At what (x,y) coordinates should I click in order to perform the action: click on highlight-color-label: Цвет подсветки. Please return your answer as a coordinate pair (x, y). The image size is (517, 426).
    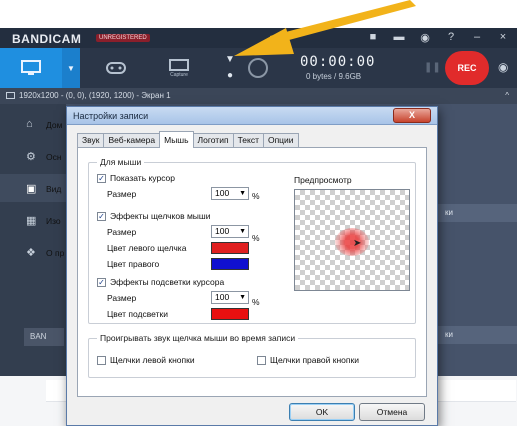
    Looking at the image, I should click on (137, 314).